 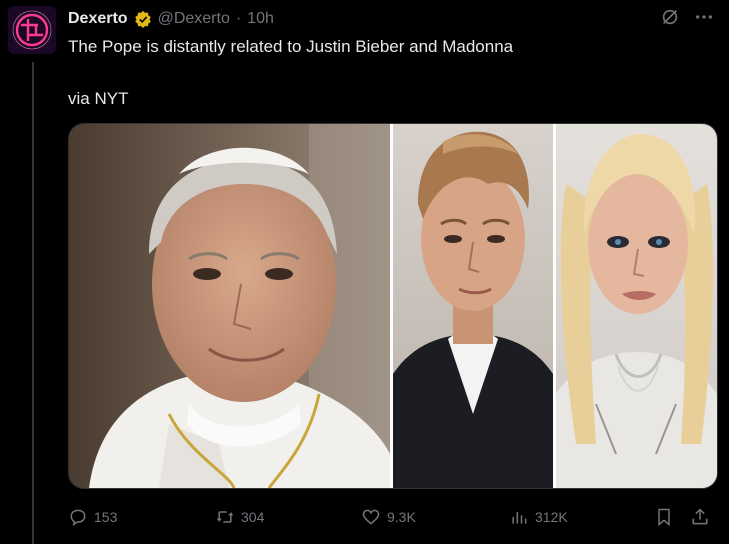 I want to click on reply-icon, so click(x=78, y=518).